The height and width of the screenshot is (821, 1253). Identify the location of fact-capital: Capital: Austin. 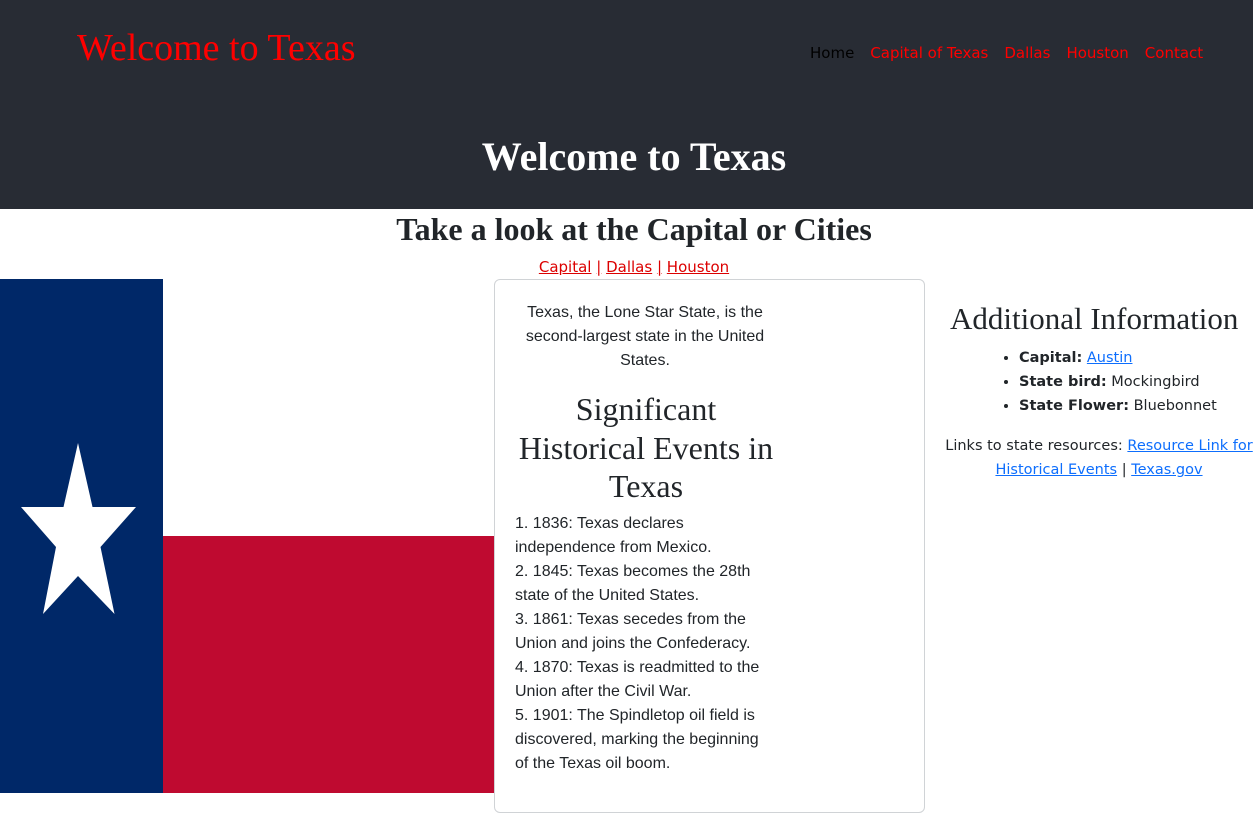
(1136, 358).